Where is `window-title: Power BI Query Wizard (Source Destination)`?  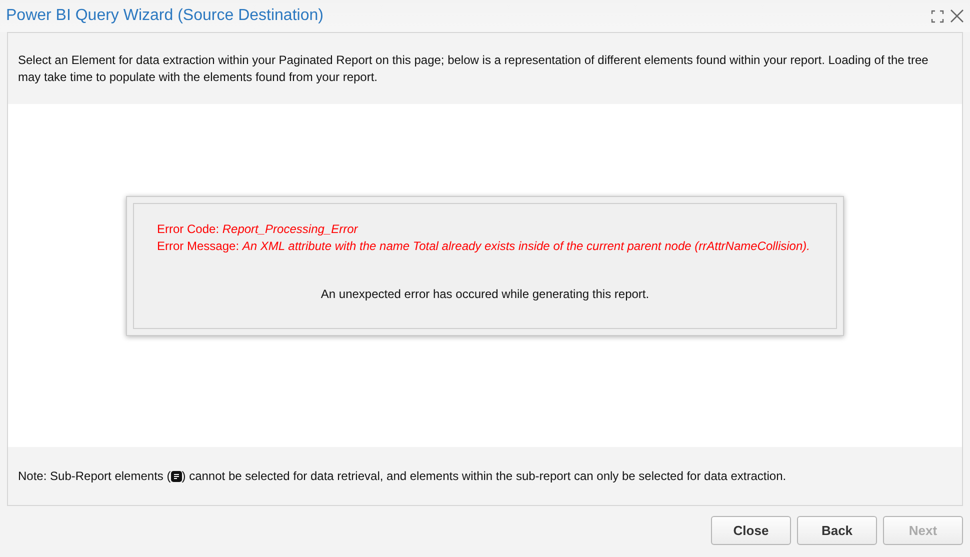 window-title: Power BI Query Wizard (Source Destination) is located at coordinates (165, 16).